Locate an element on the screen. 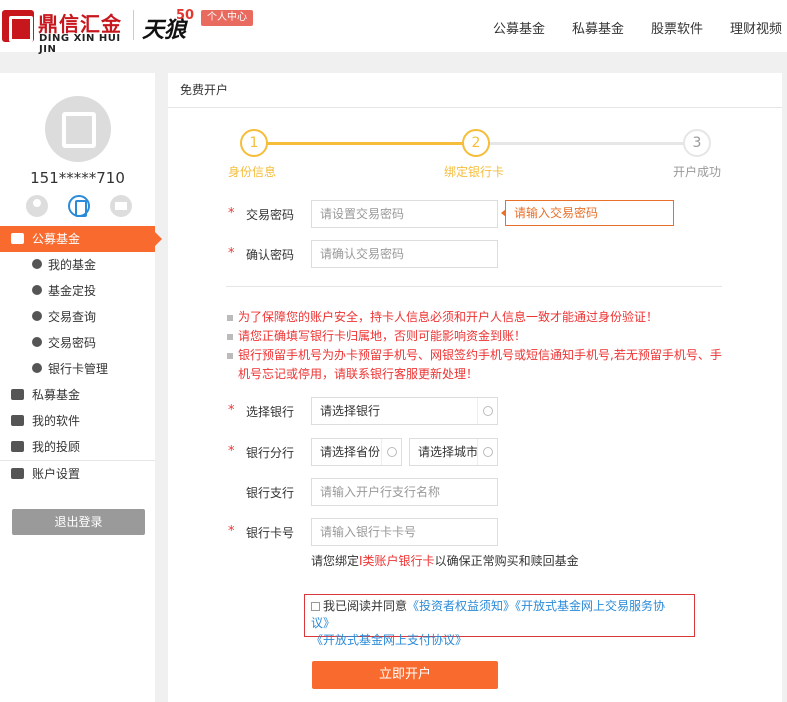 The height and width of the screenshot is (702, 787). mail-icon is located at coordinates (121, 206).